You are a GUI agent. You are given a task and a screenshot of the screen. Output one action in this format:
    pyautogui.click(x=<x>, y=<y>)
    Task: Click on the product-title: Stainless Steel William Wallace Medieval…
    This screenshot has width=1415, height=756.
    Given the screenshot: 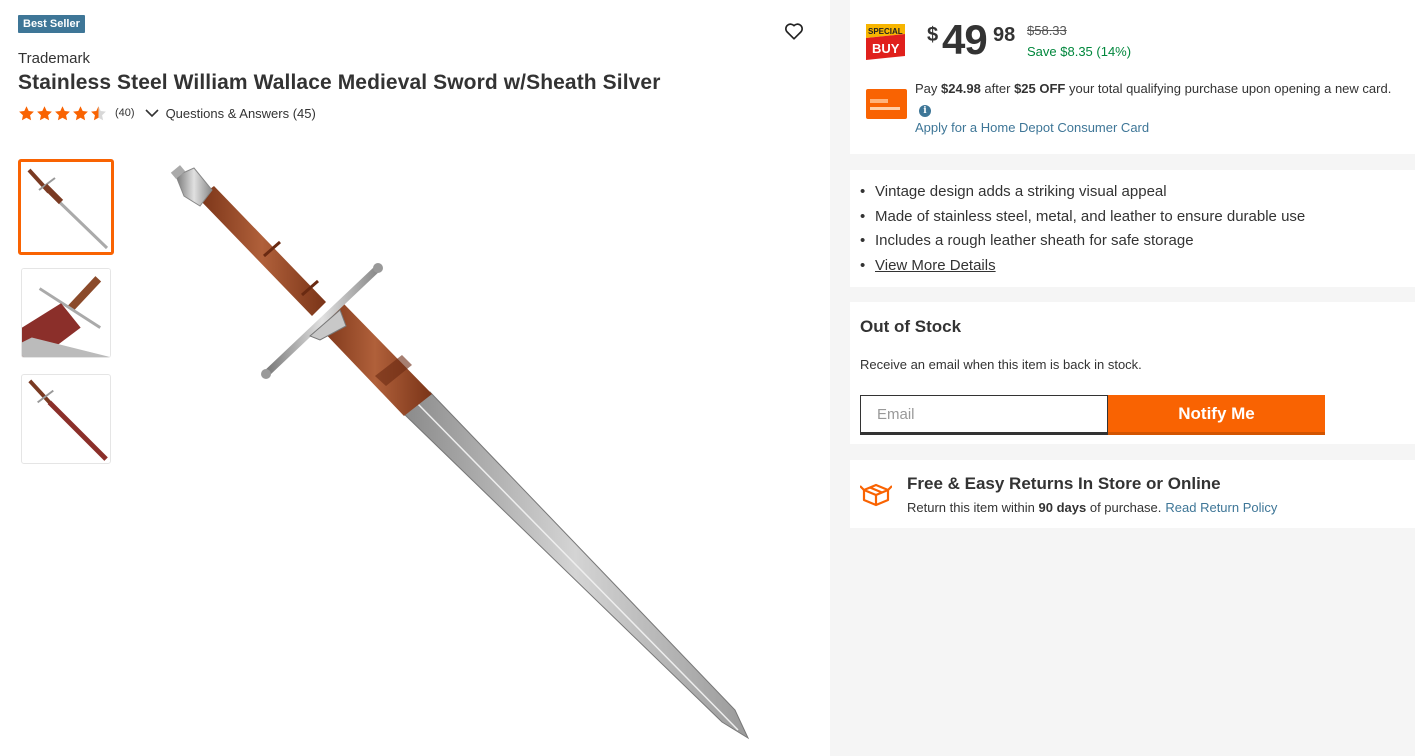 What is the action you would take?
    pyautogui.click(x=339, y=82)
    